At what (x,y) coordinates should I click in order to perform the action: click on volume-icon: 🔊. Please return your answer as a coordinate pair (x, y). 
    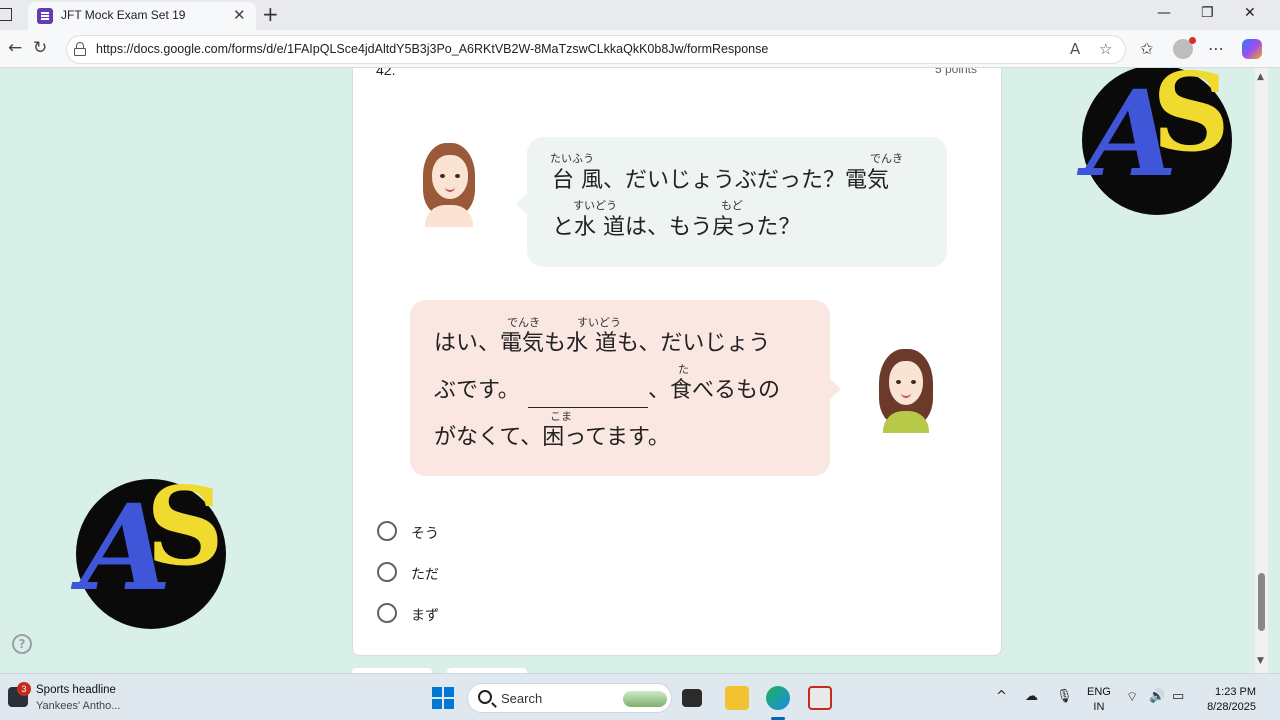
    Looking at the image, I should click on (1157, 696).